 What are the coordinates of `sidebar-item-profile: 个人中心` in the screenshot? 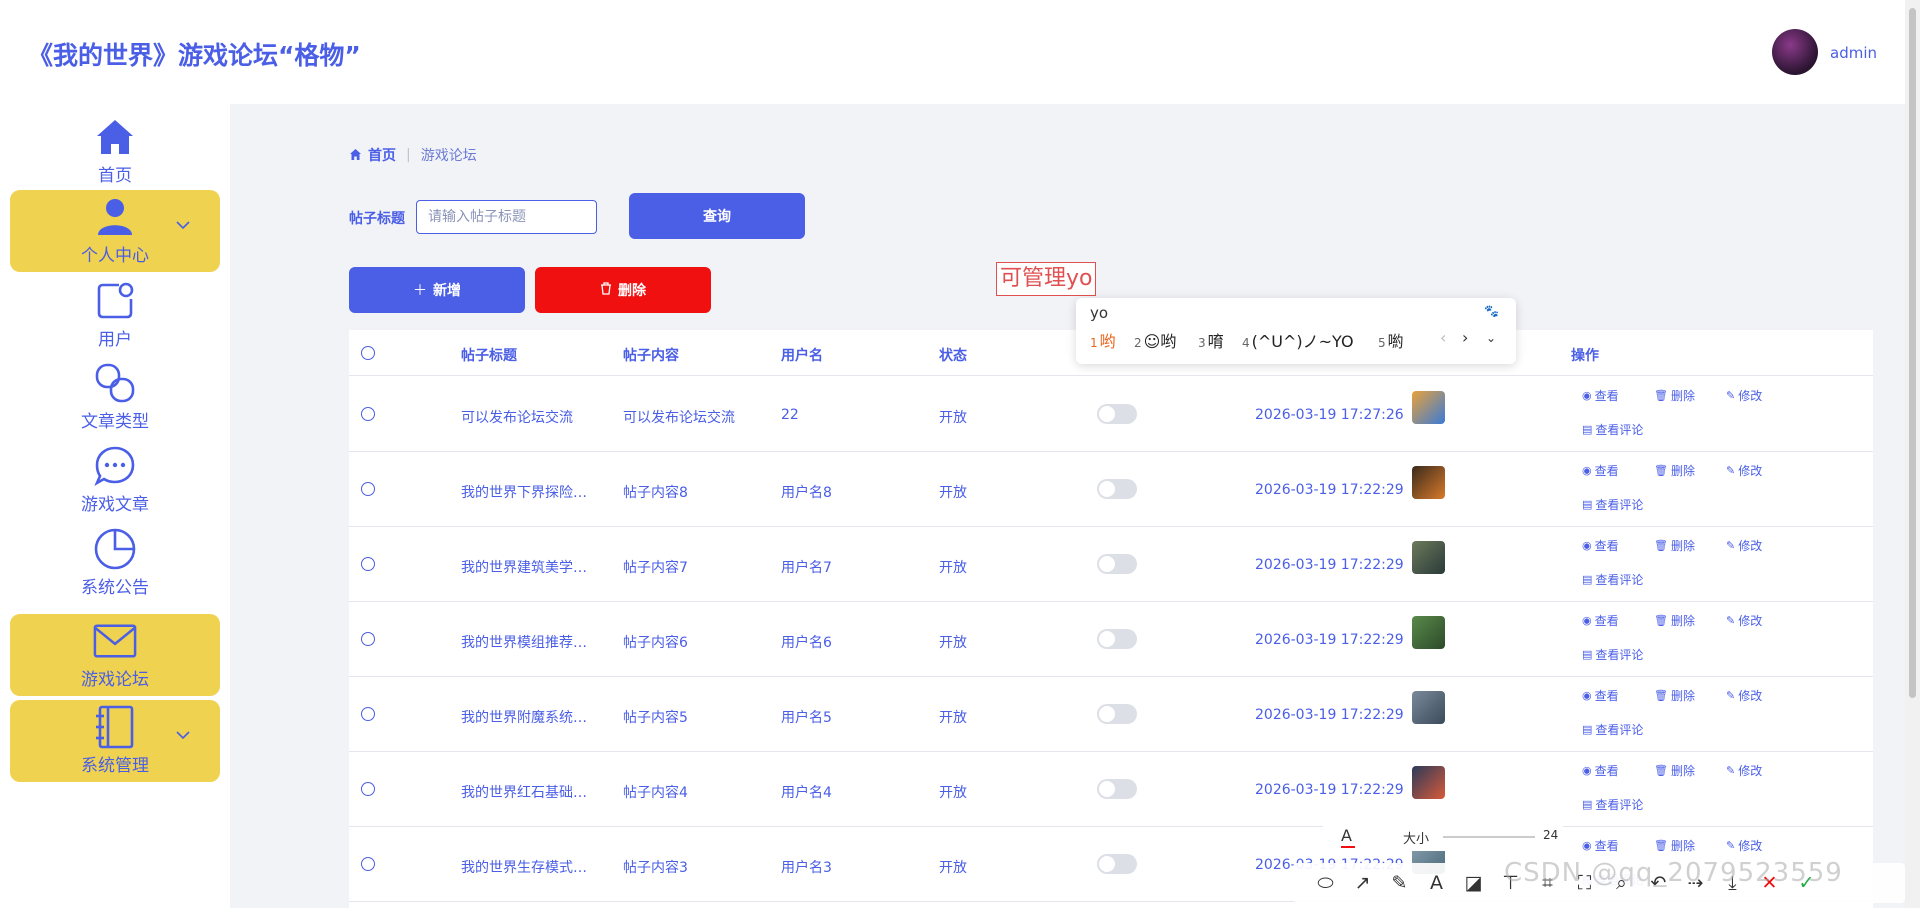 It's located at (115, 231).